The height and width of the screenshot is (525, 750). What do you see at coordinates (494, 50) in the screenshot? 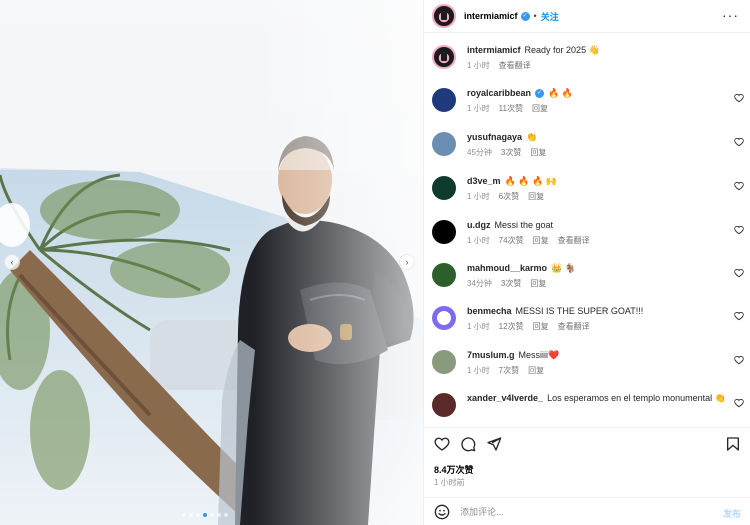
I see `caption-username: intermiamicf` at bounding box center [494, 50].